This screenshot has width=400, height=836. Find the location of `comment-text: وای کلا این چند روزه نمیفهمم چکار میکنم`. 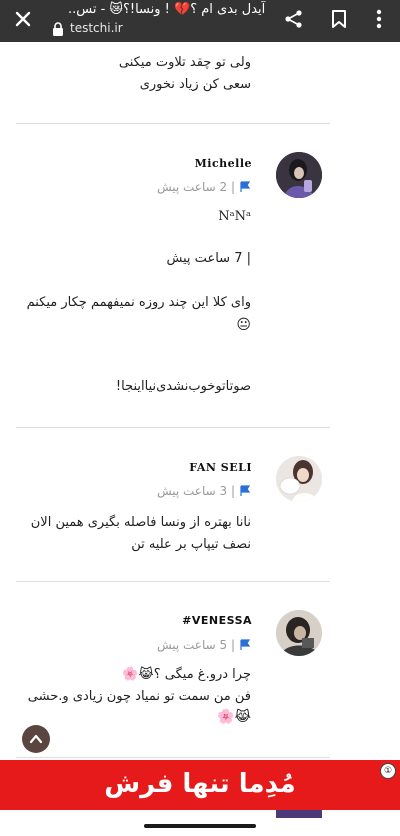

comment-text: وای کلا این چند روزه نمیفهمم چکار میکنم is located at coordinates (138, 302).